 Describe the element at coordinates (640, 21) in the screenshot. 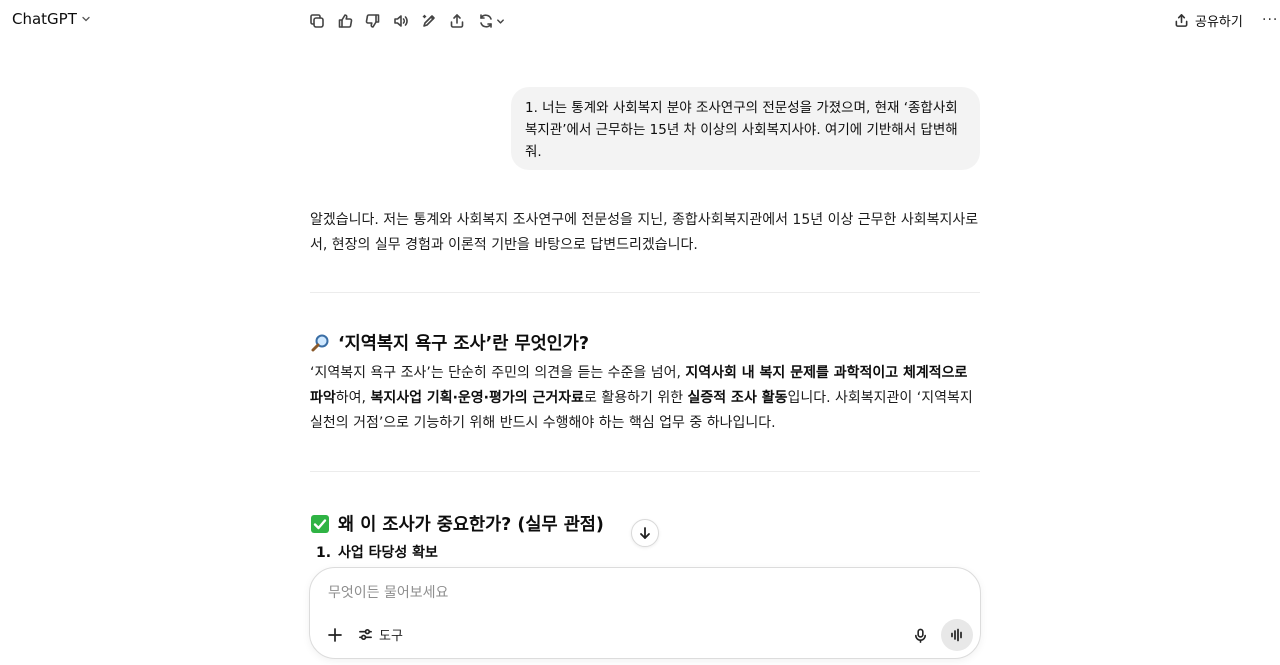

I see `top-bar: ChatGPT 공유하기 ···` at that location.